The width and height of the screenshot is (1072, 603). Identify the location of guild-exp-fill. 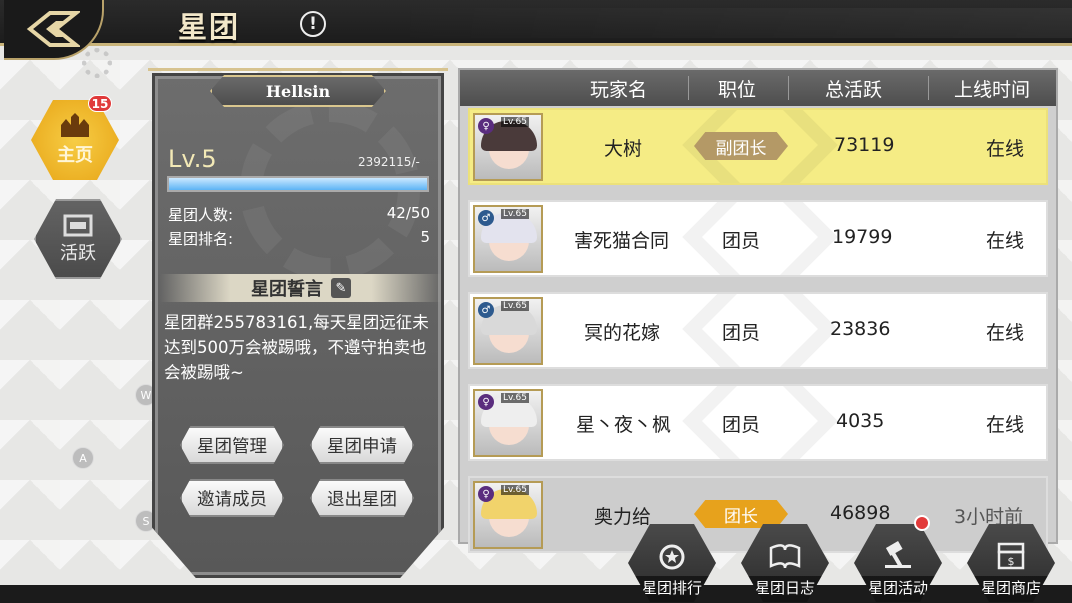
(298, 184).